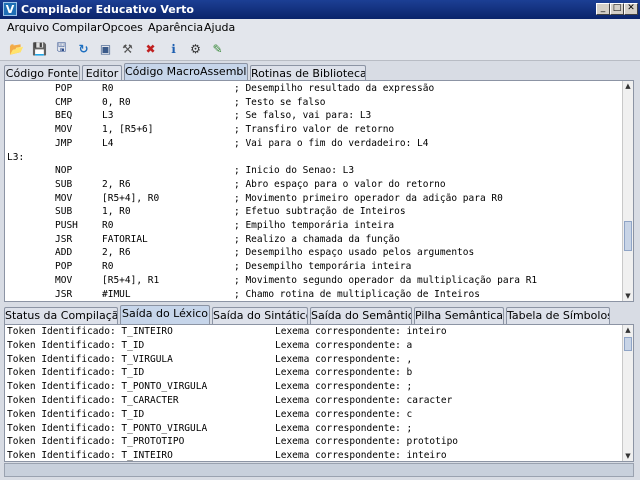 The width and height of the screenshot is (640, 480). I want to click on title-bar: V Compilador Educativo Verto _ □ ✕, so click(320, 9).